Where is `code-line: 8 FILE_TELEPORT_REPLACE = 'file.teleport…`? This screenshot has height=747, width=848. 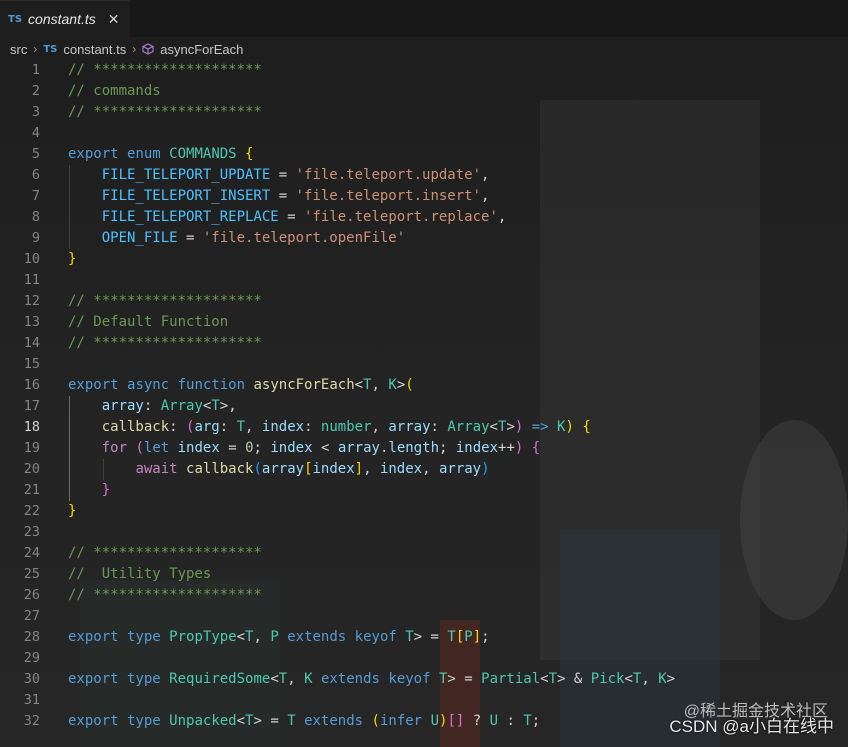 code-line: 8 FILE_TELEPORT_REPLACE = 'file.teleport… is located at coordinates (424, 217).